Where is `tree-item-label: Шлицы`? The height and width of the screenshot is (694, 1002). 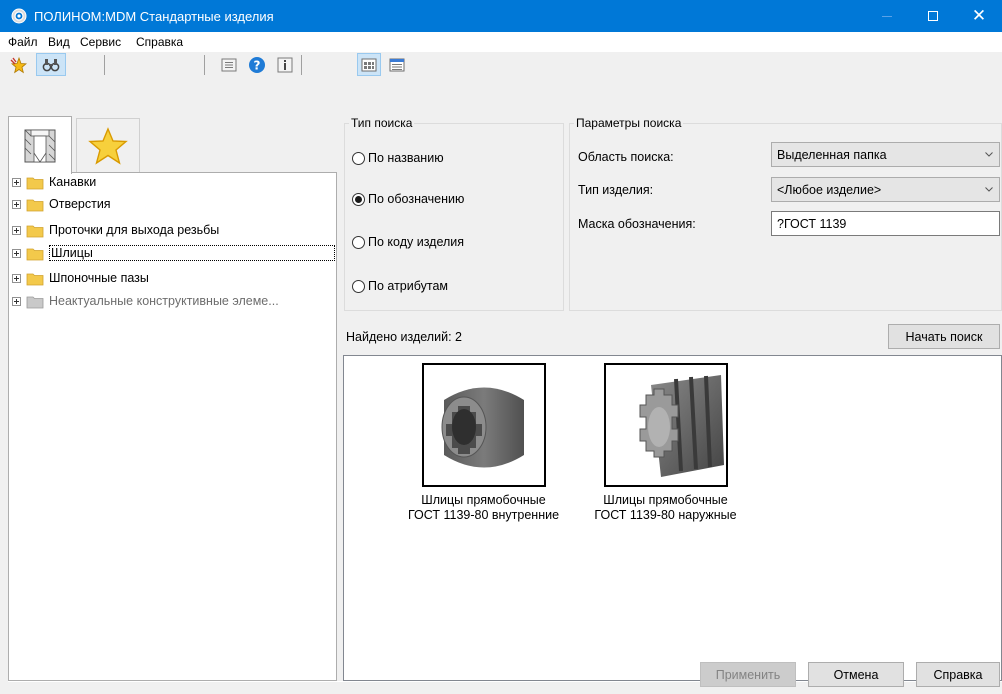
tree-item-label: Шлицы is located at coordinates (192, 253).